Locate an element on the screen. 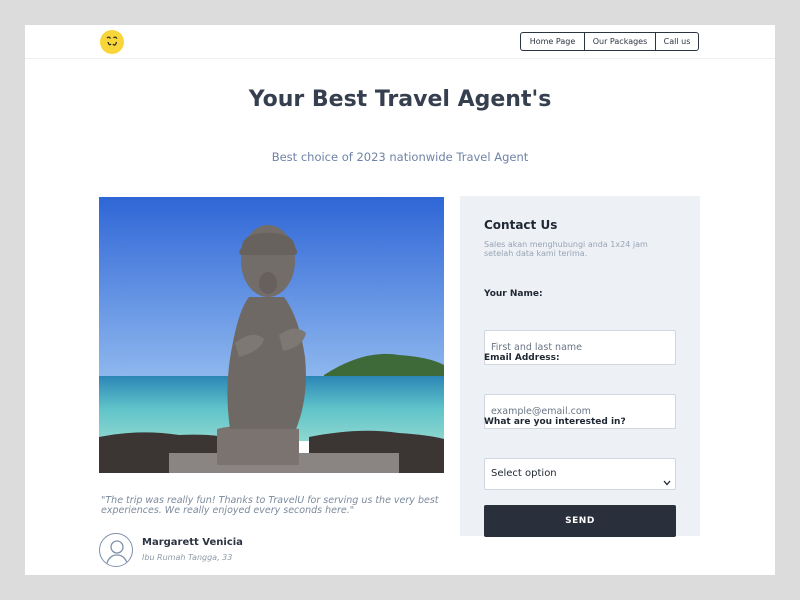  testimonial-name: Margarett Venicia is located at coordinates (192, 542).